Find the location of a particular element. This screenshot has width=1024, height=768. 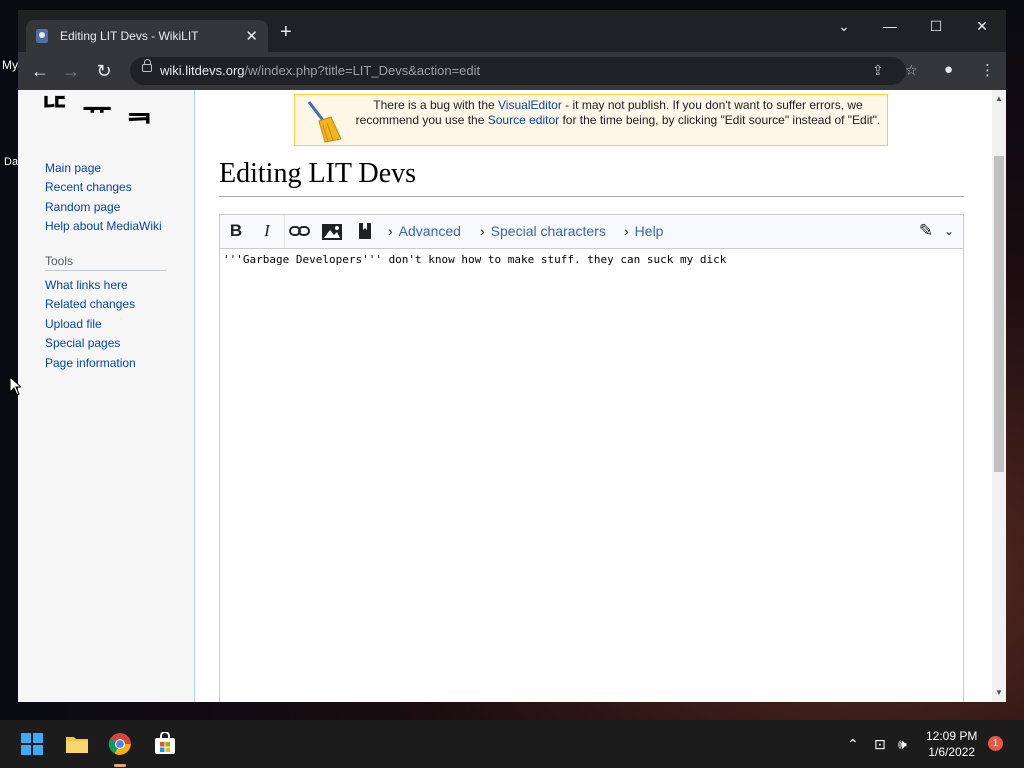

sidebar-item-special-pages: Special pages is located at coordinates (82, 343).